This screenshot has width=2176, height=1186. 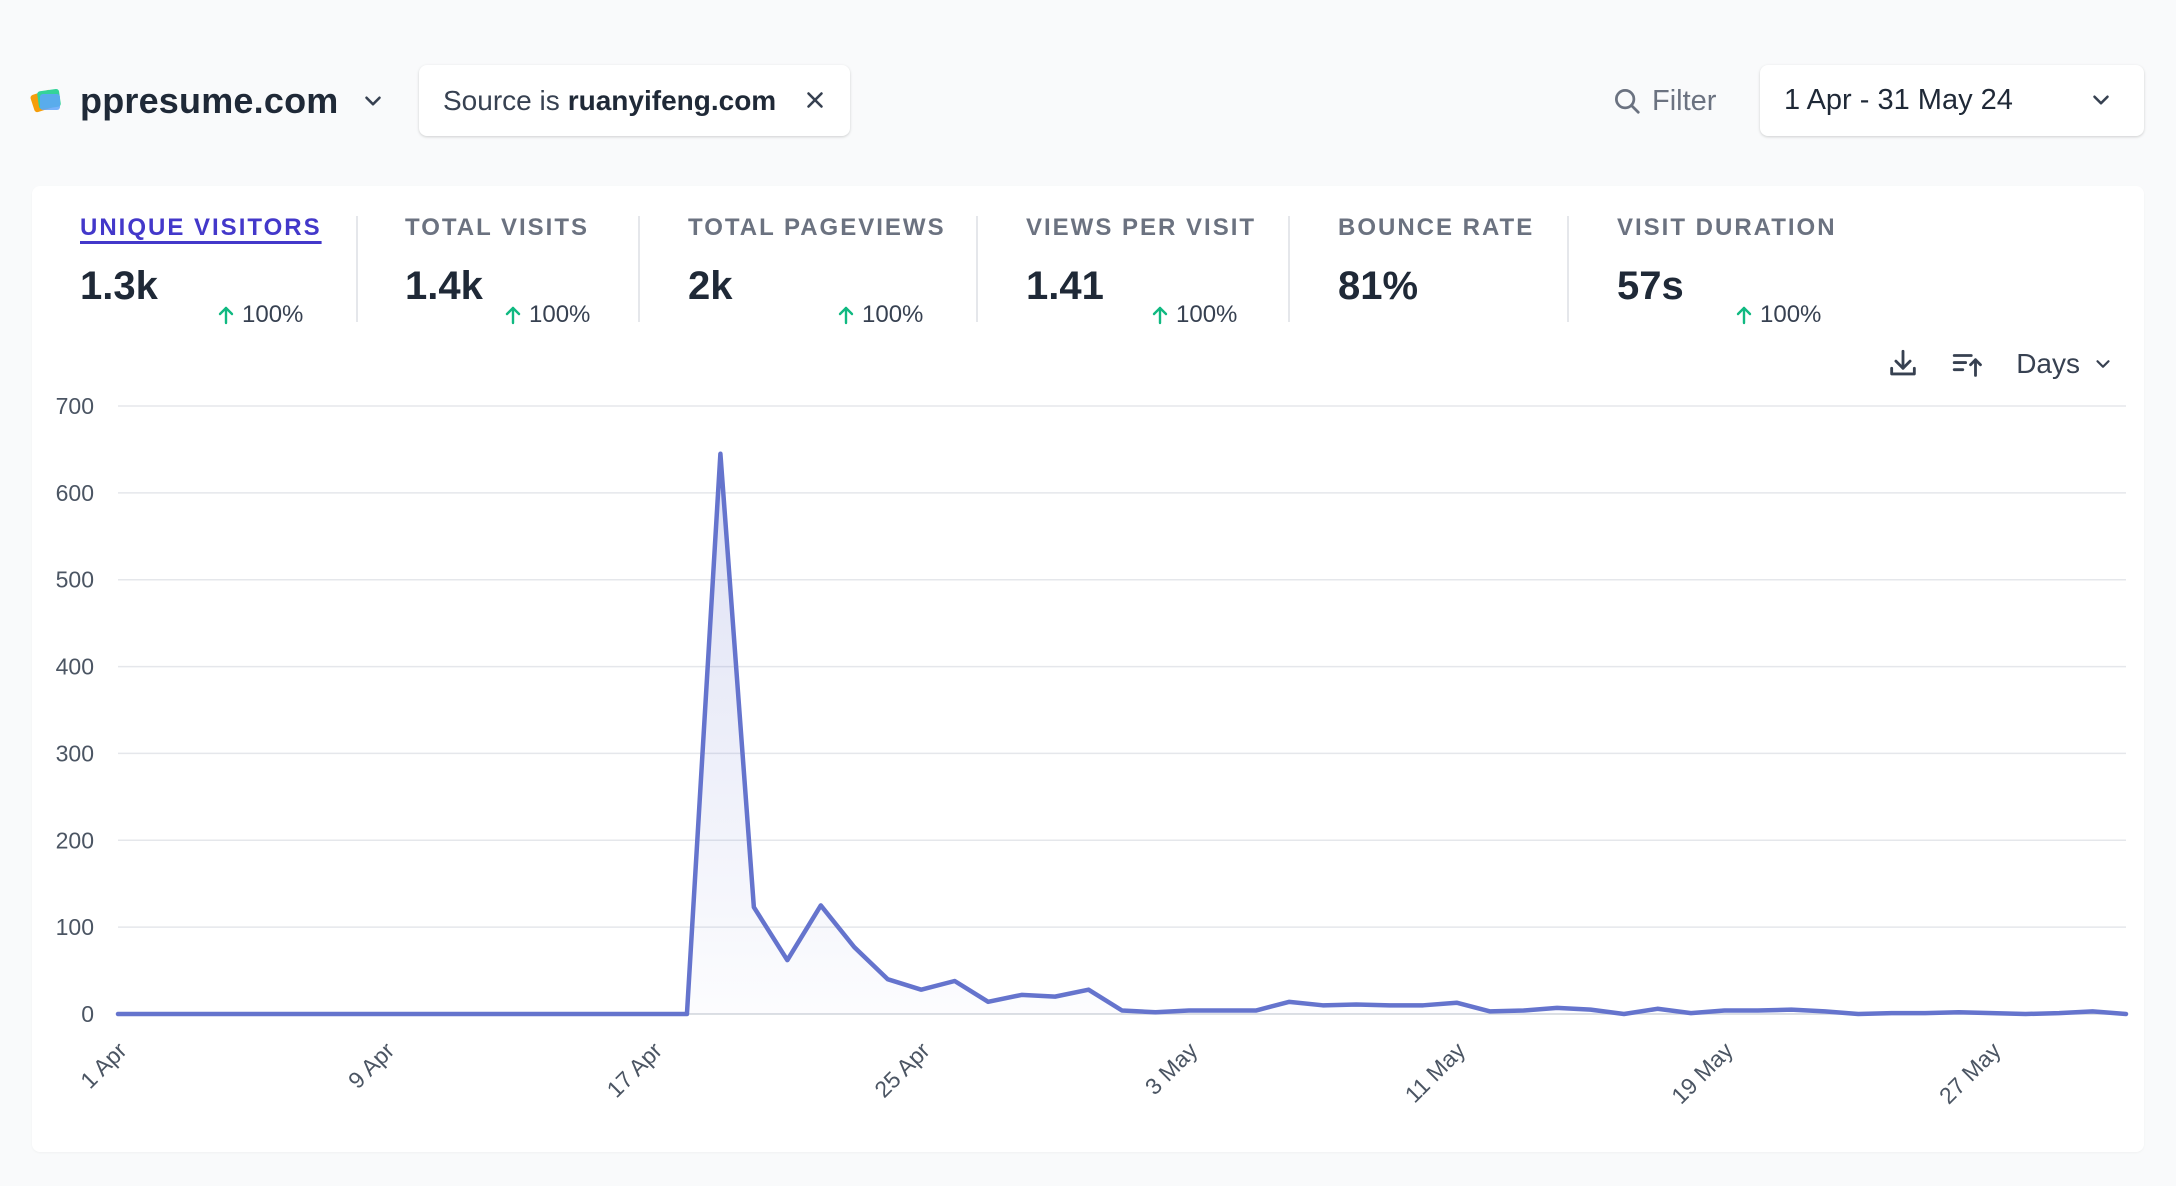 I want to click on x-tick-label: 11 May, so click(x=1435, y=1072).